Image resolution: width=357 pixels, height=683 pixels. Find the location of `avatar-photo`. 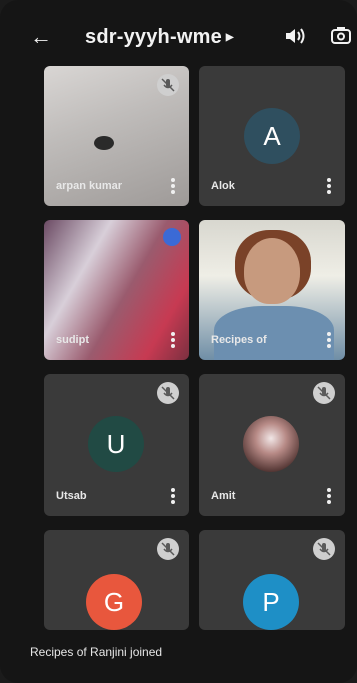

avatar-photo is located at coordinates (271, 444).